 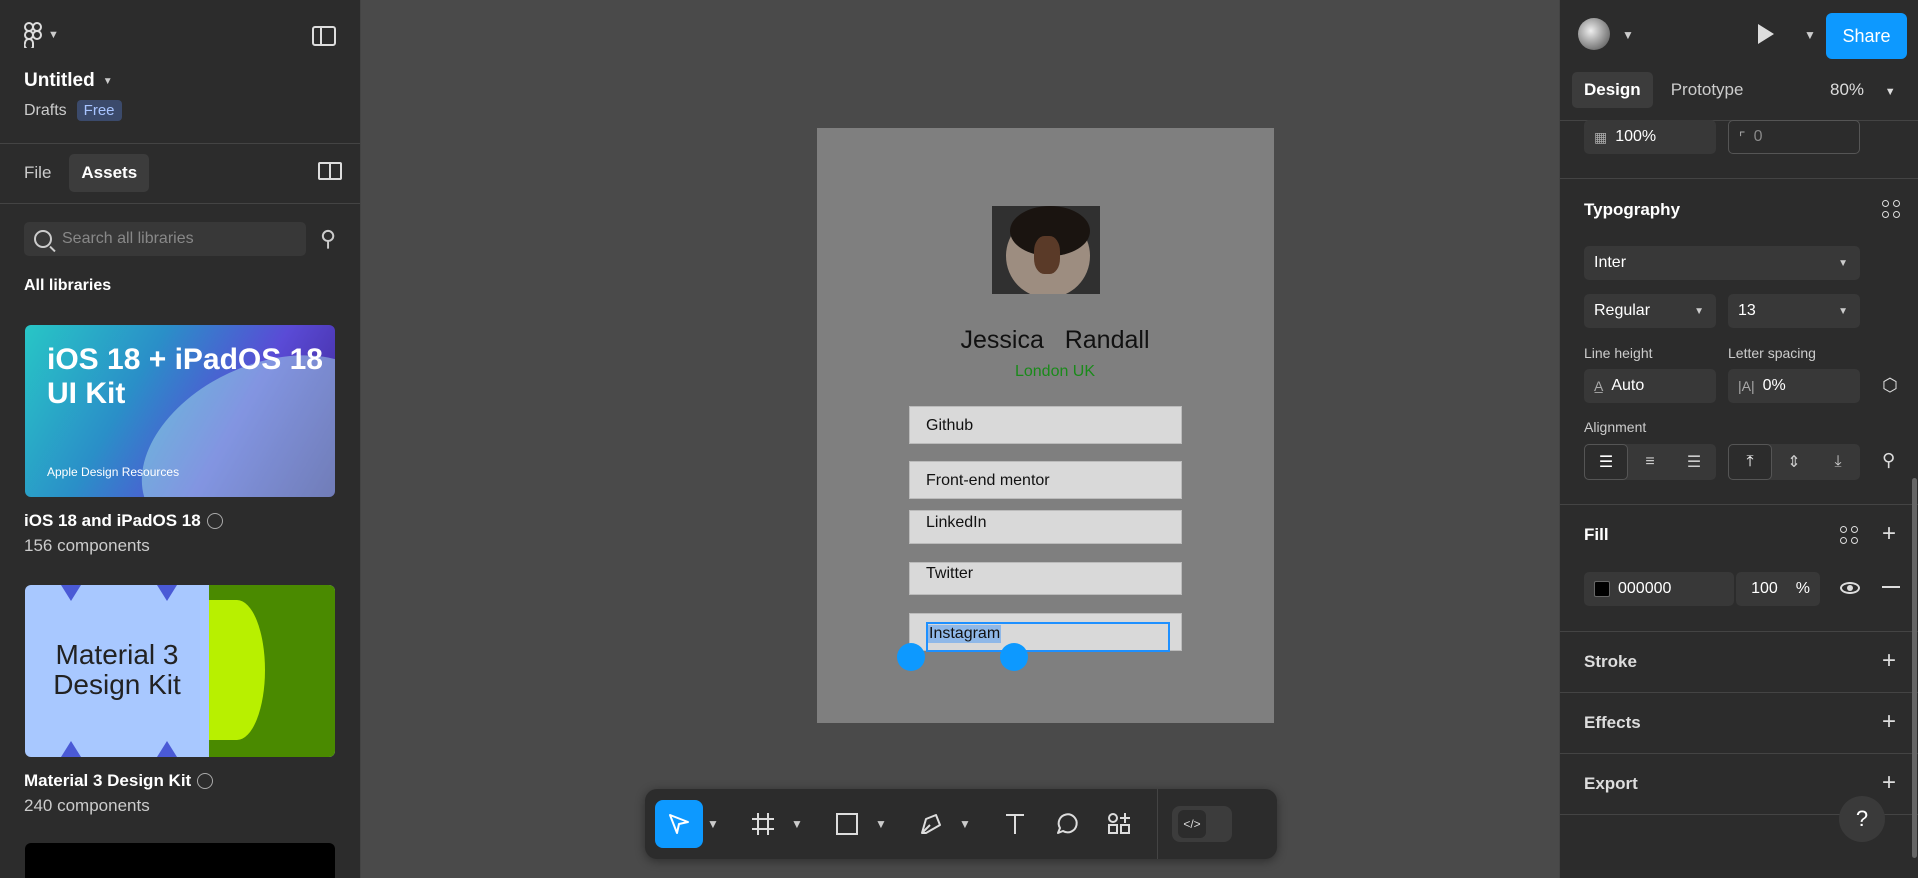 I want to click on zoom-control: 80% ▼, so click(x=1863, y=90).